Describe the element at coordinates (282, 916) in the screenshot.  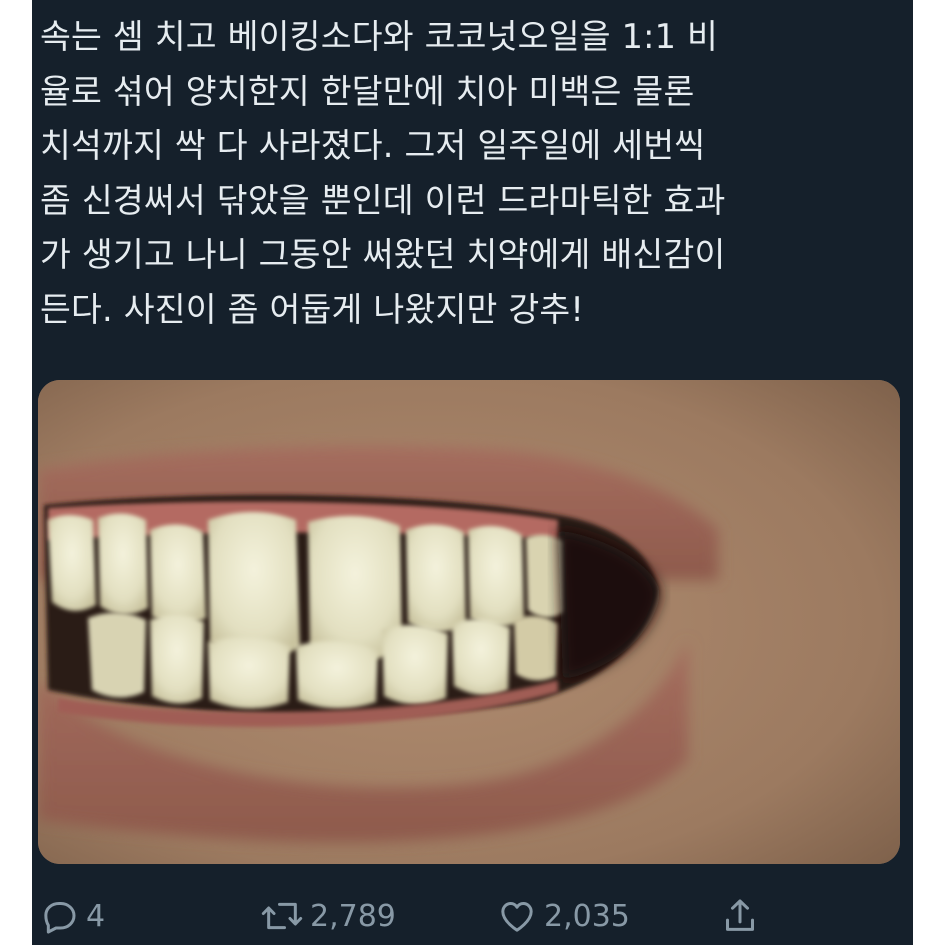
I see `retweet-icon` at that location.